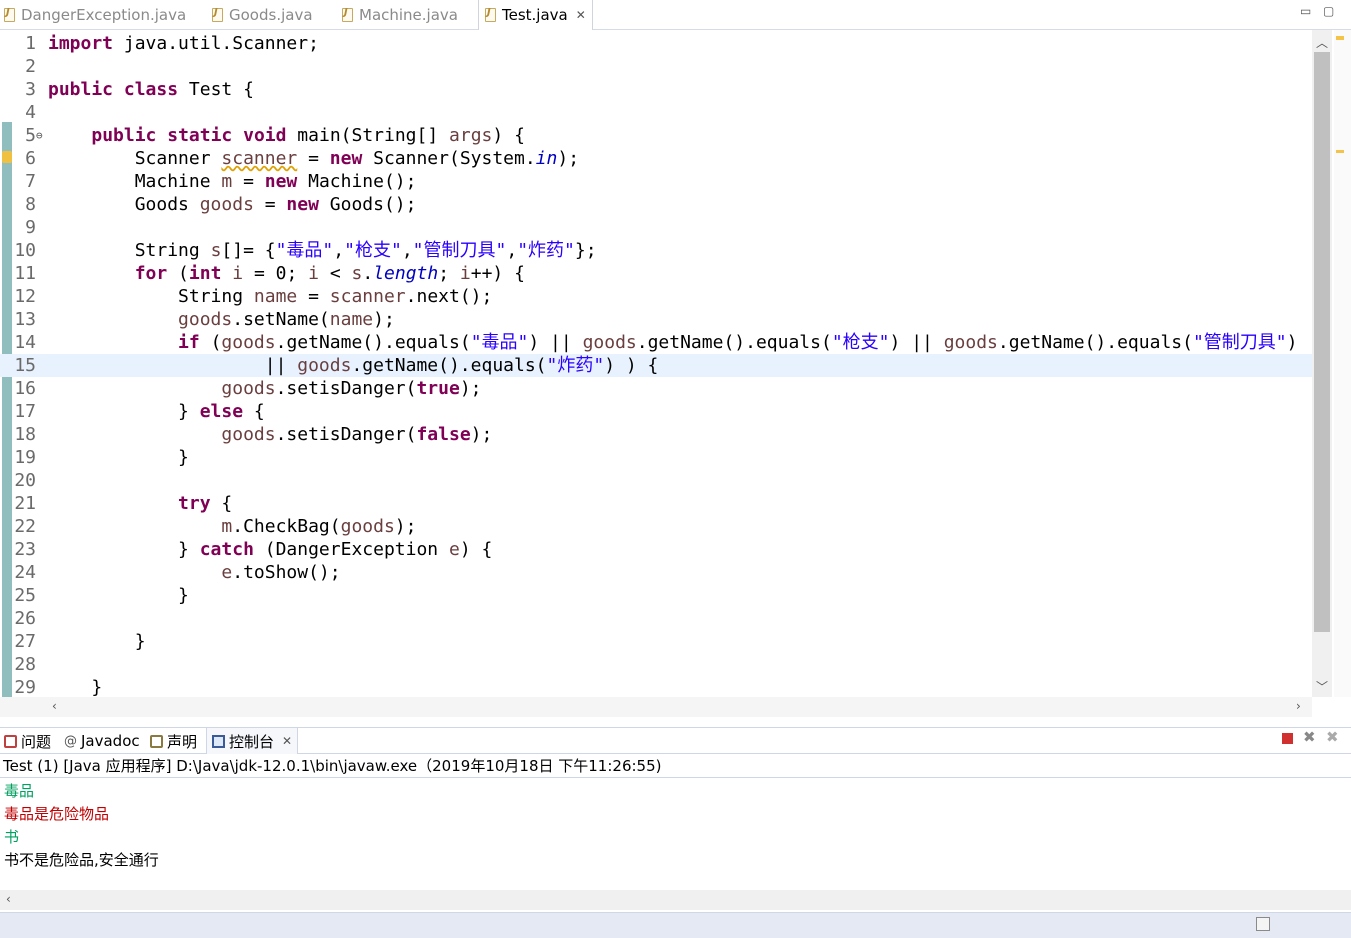 The width and height of the screenshot is (1351, 938). What do you see at coordinates (656, 411) in the screenshot?
I see `code-line: 17 } else {` at bounding box center [656, 411].